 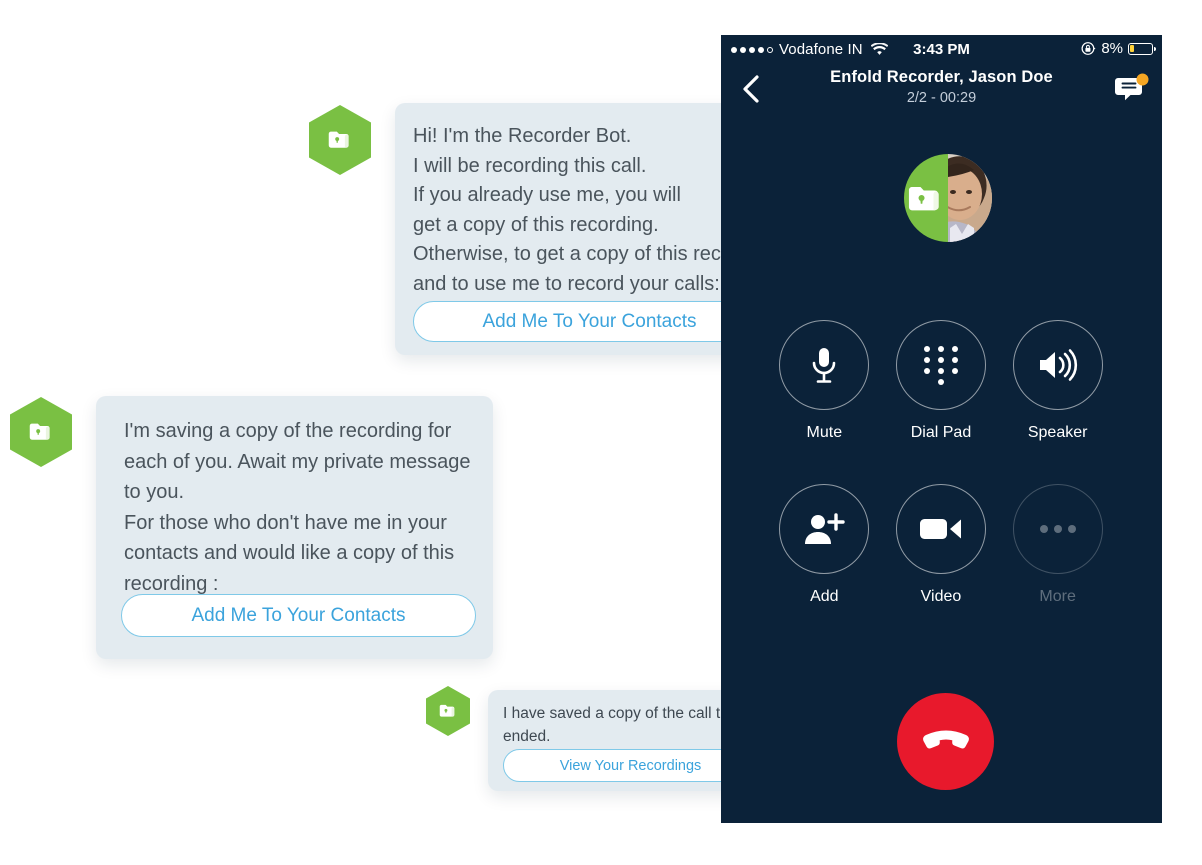 I want to click on speaker-circle, so click(x=1057, y=365).